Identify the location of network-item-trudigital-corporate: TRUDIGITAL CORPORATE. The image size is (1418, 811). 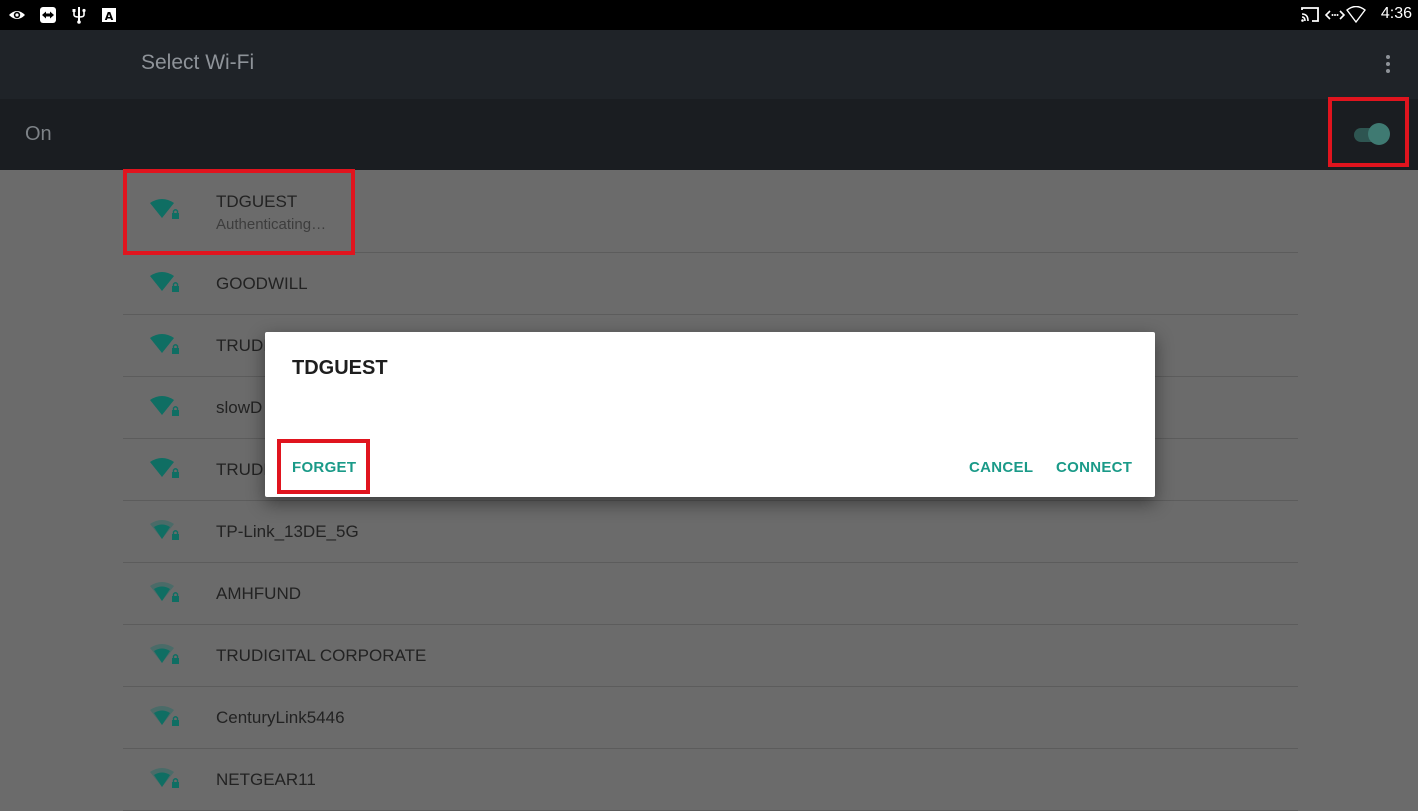
(710, 656).